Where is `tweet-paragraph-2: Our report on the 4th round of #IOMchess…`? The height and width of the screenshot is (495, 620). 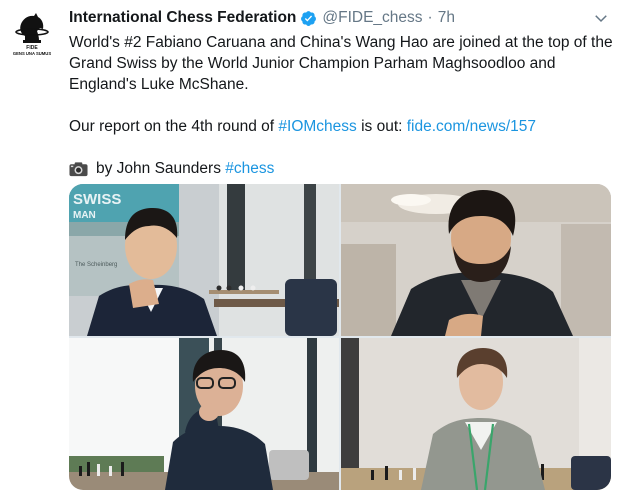
tweet-paragraph-2: Our report on the 4th round of #IOMchess… is located at coordinates (341, 126).